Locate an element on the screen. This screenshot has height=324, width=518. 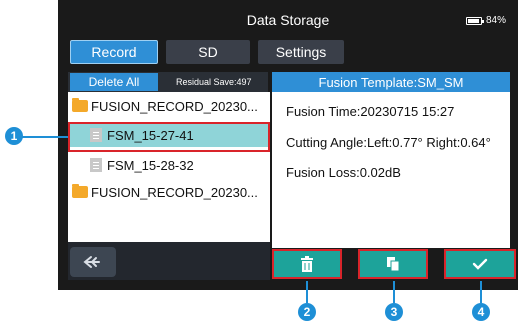
tab-record: Record is located at coordinates (114, 52).